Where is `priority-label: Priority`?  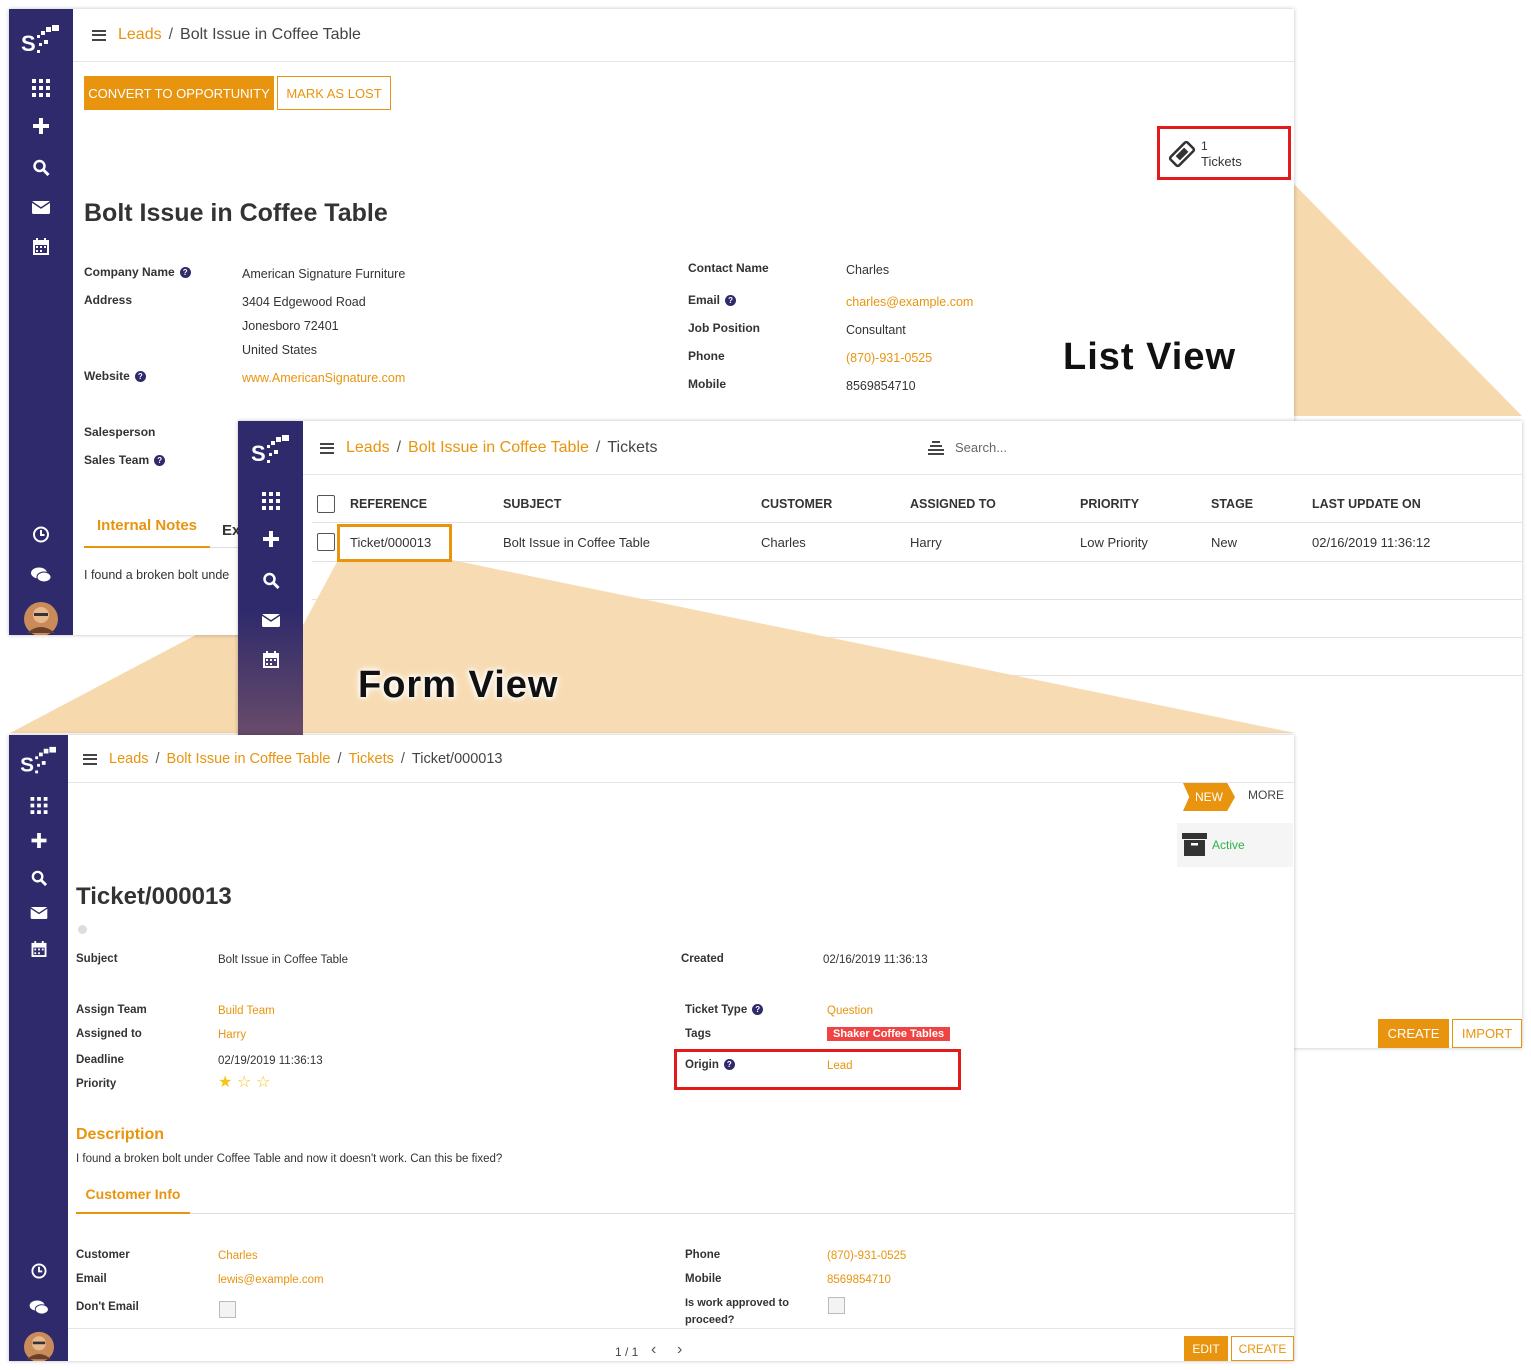
priority-label: Priority is located at coordinates (96, 1084).